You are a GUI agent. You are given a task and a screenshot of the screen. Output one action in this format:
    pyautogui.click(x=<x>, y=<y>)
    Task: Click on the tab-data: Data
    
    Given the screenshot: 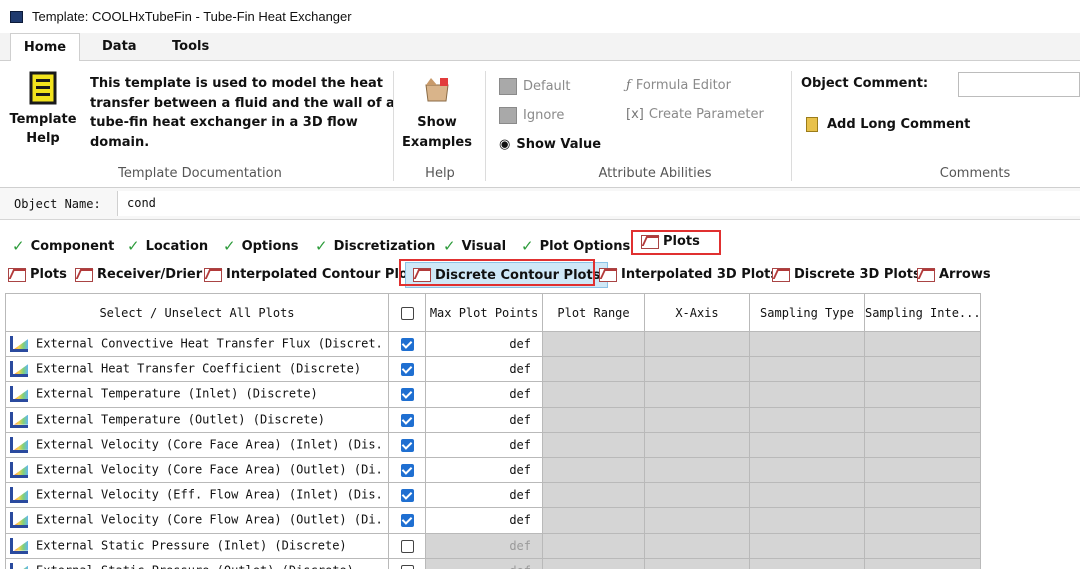 What is the action you would take?
    pyautogui.click(x=119, y=46)
    